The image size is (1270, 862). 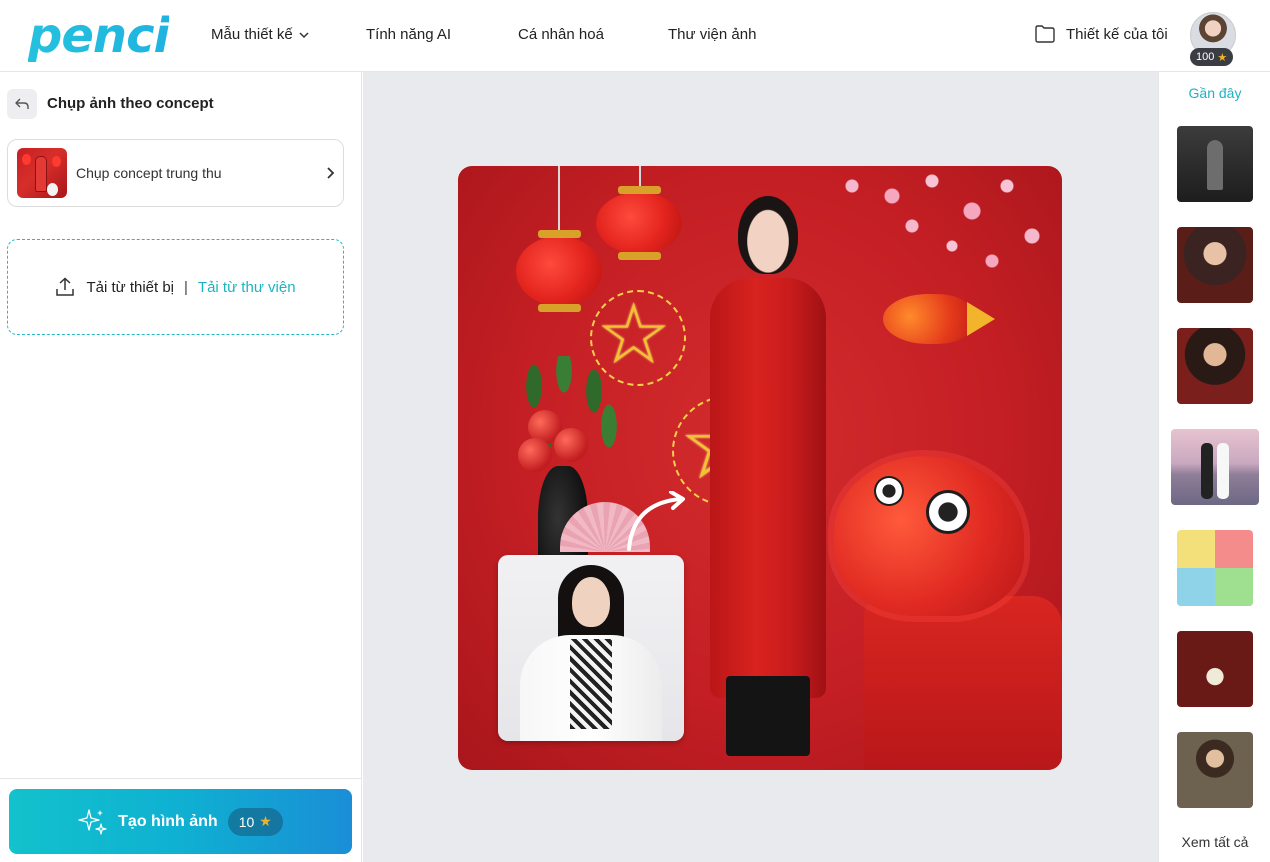 I want to click on panel-divider, so click(x=181, y=778).